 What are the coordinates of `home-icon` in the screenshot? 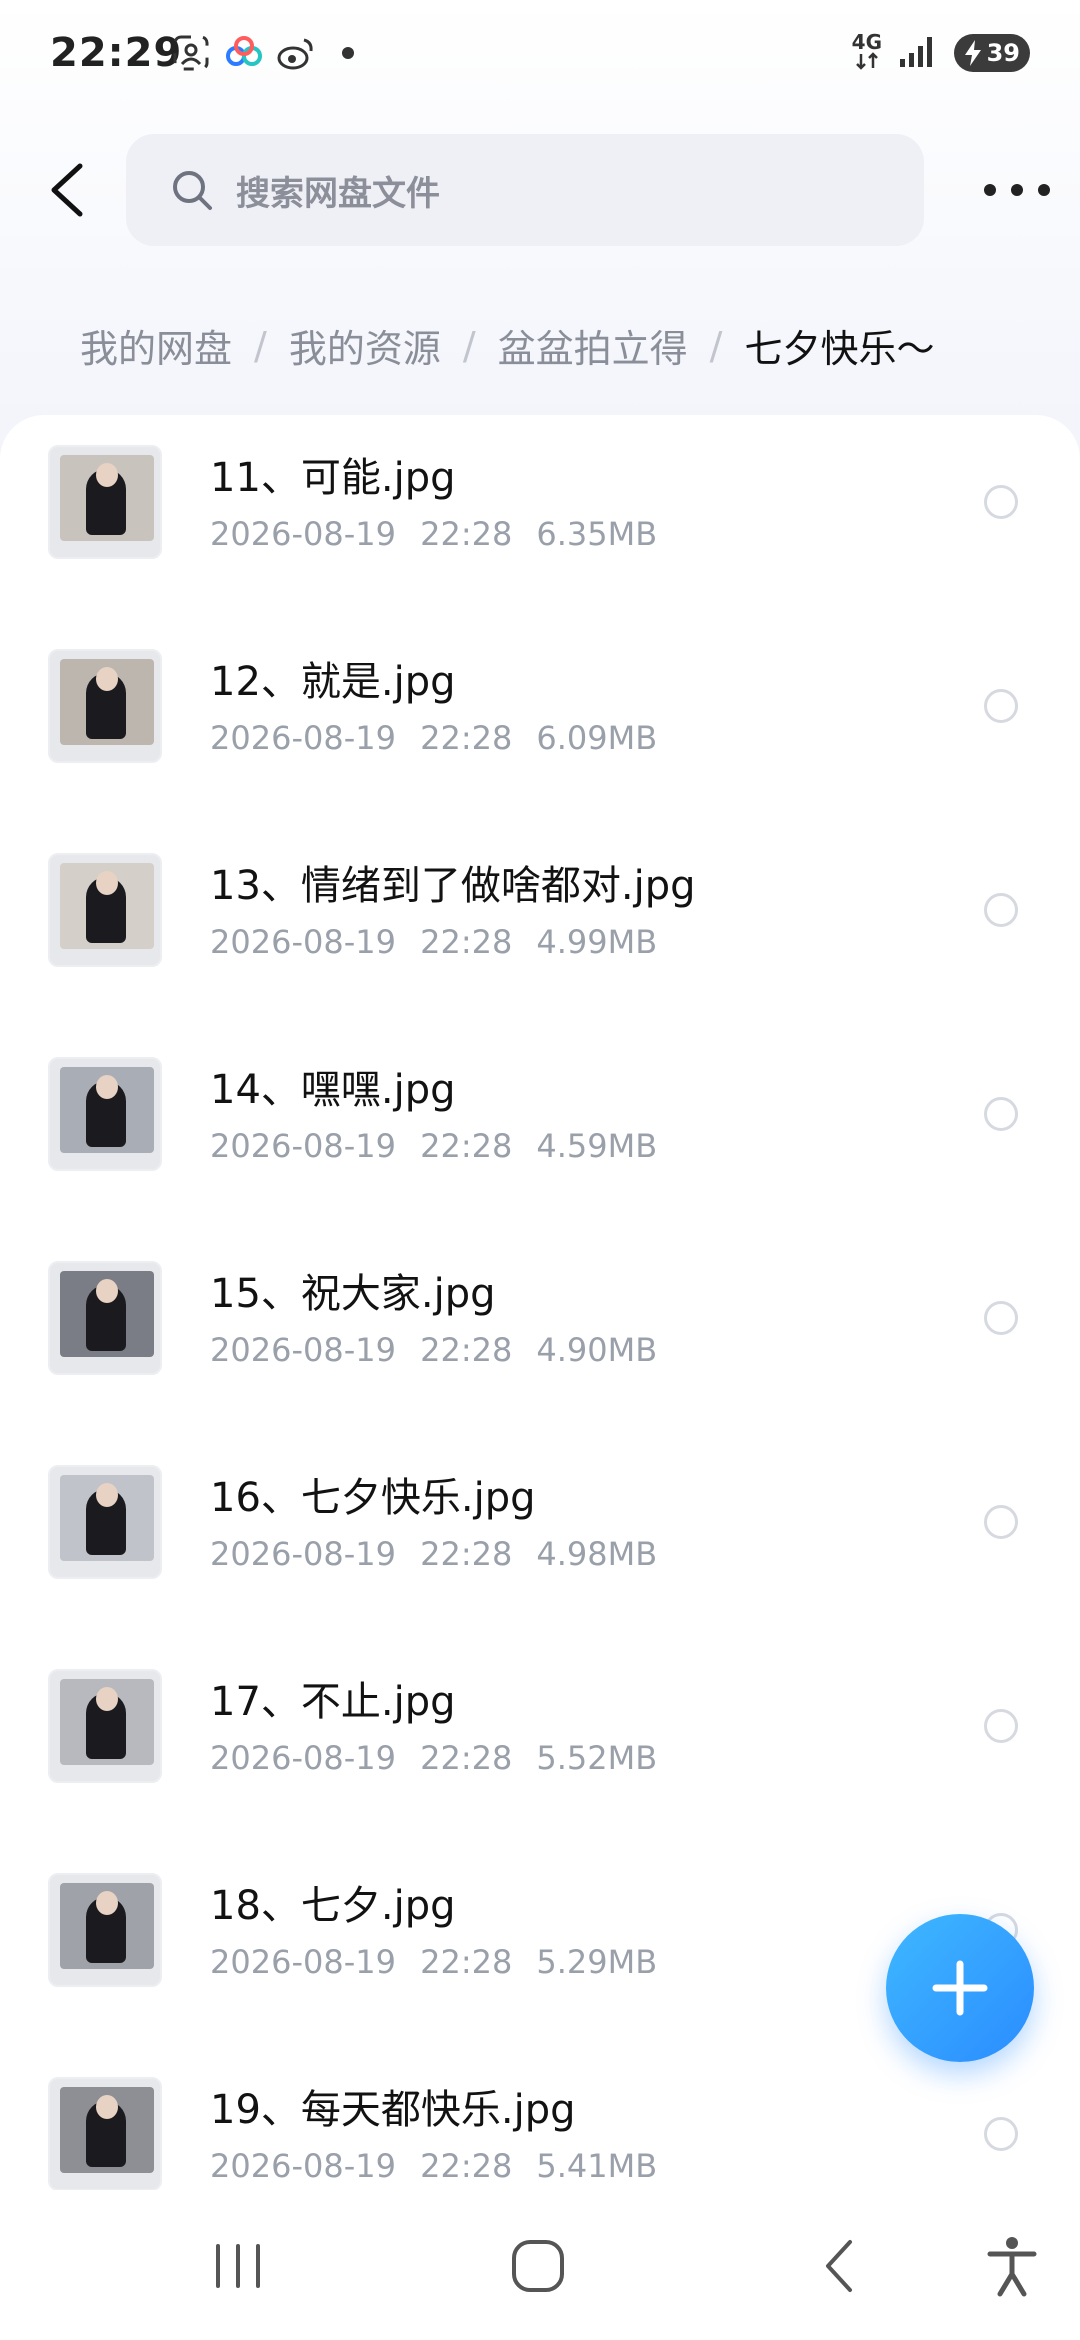 It's located at (538, 2266).